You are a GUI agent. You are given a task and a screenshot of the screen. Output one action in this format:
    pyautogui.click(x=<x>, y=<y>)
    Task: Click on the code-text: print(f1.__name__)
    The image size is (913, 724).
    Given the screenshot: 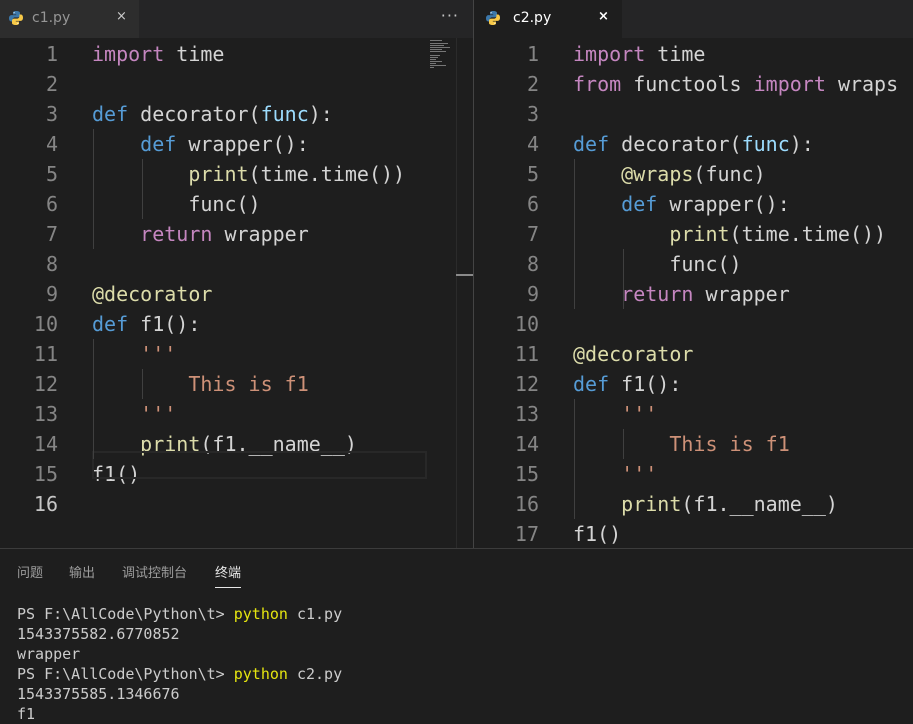 What is the action you would take?
    pyautogui.click(x=705, y=504)
    